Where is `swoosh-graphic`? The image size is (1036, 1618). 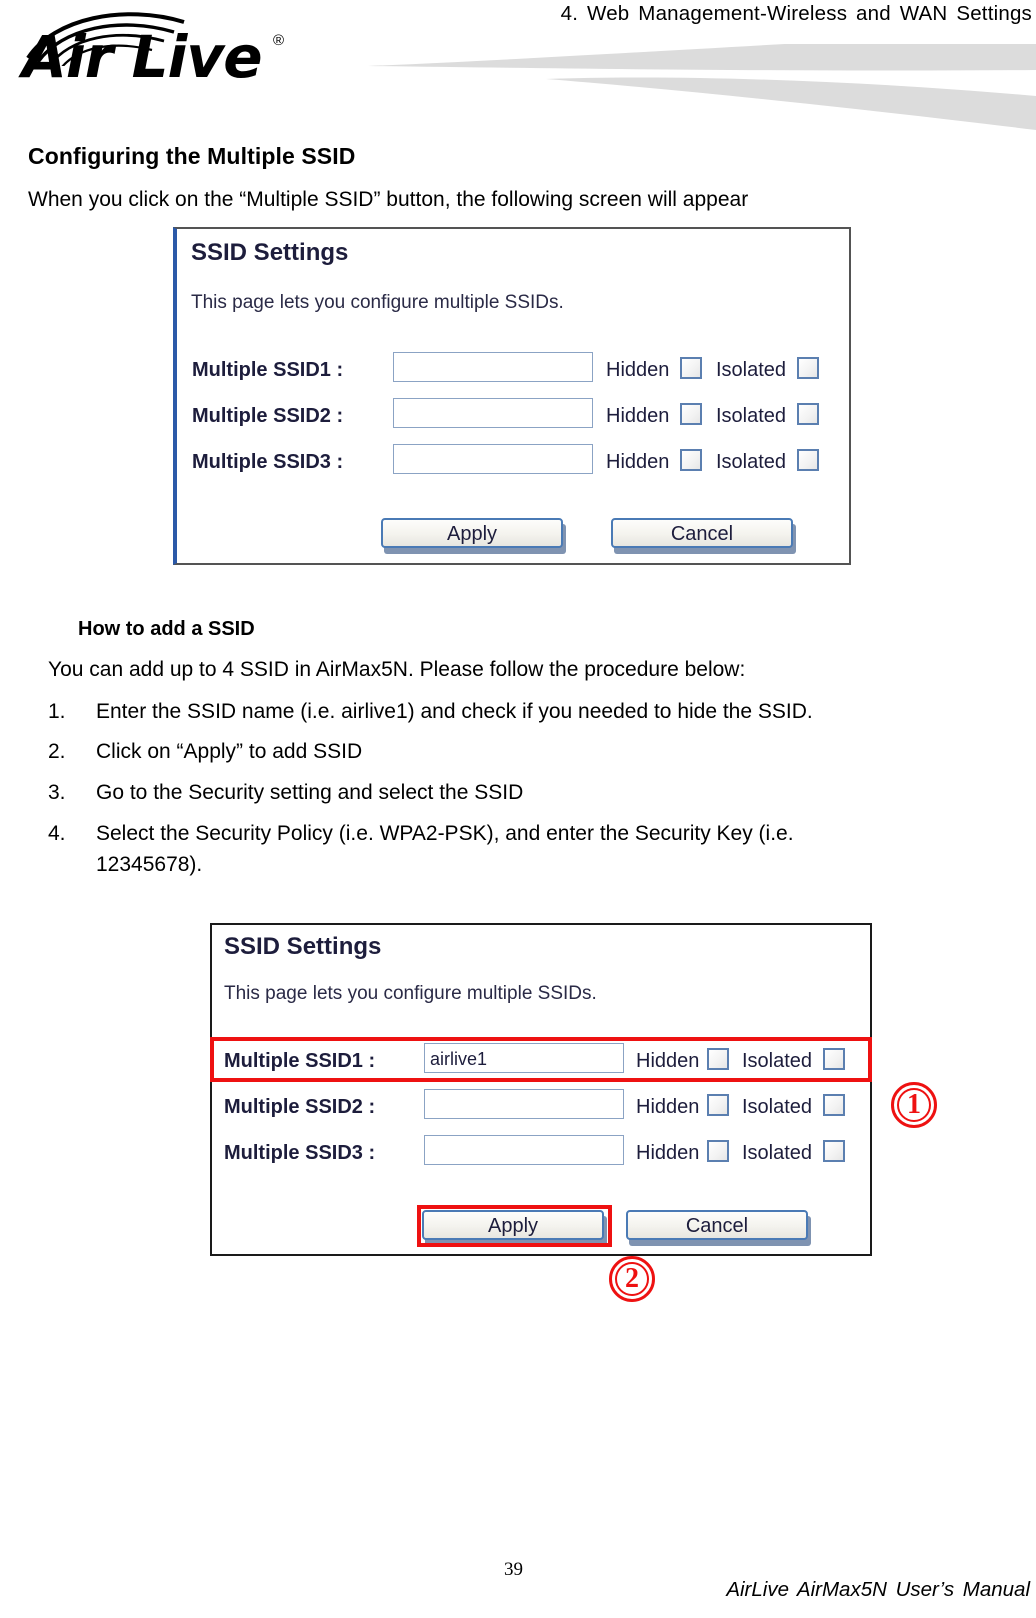
swoosh-graphic is located at coordinates (702, 87).